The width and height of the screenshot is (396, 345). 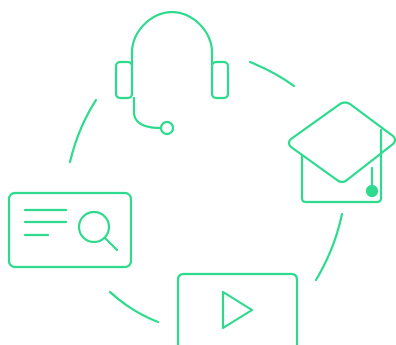 I want to click on headset-right-ear, so click(x=220, y=80).